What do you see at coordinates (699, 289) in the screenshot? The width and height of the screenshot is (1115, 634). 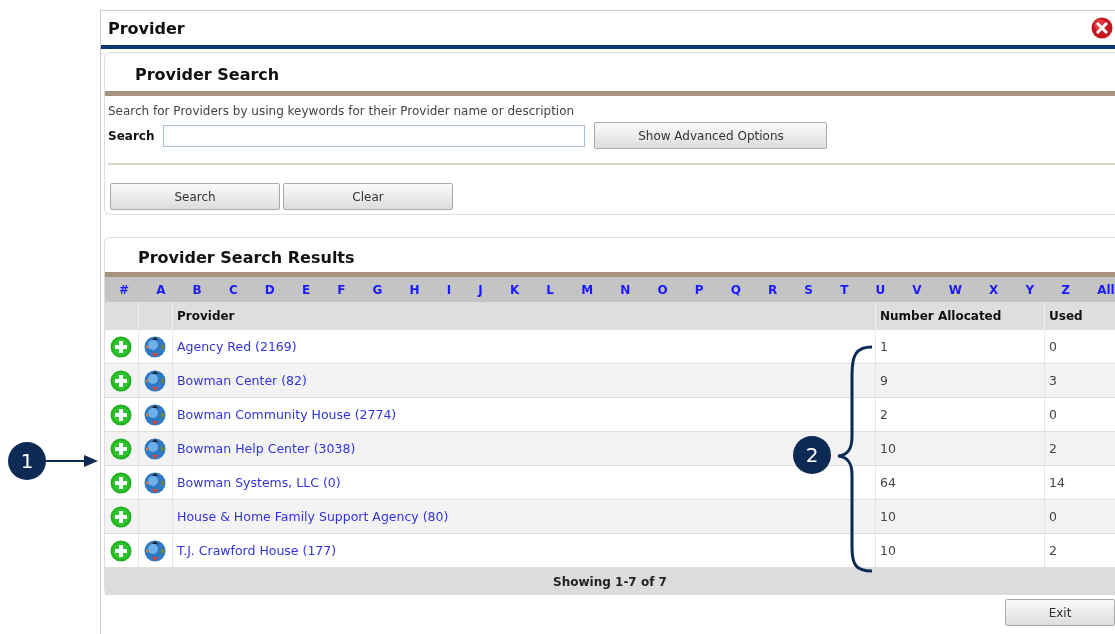 I see `letter-filter-link: P` at bounding box center [699, 289].